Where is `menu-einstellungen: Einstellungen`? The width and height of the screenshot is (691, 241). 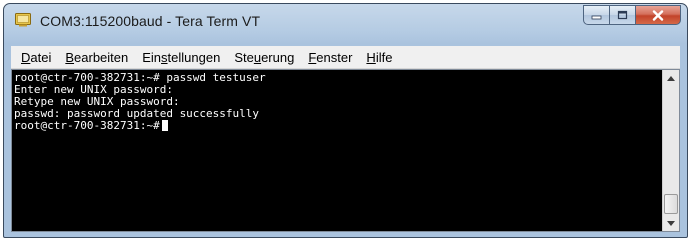 menu-einstellungen: Einstellungen is located at coordinates (181, 57).